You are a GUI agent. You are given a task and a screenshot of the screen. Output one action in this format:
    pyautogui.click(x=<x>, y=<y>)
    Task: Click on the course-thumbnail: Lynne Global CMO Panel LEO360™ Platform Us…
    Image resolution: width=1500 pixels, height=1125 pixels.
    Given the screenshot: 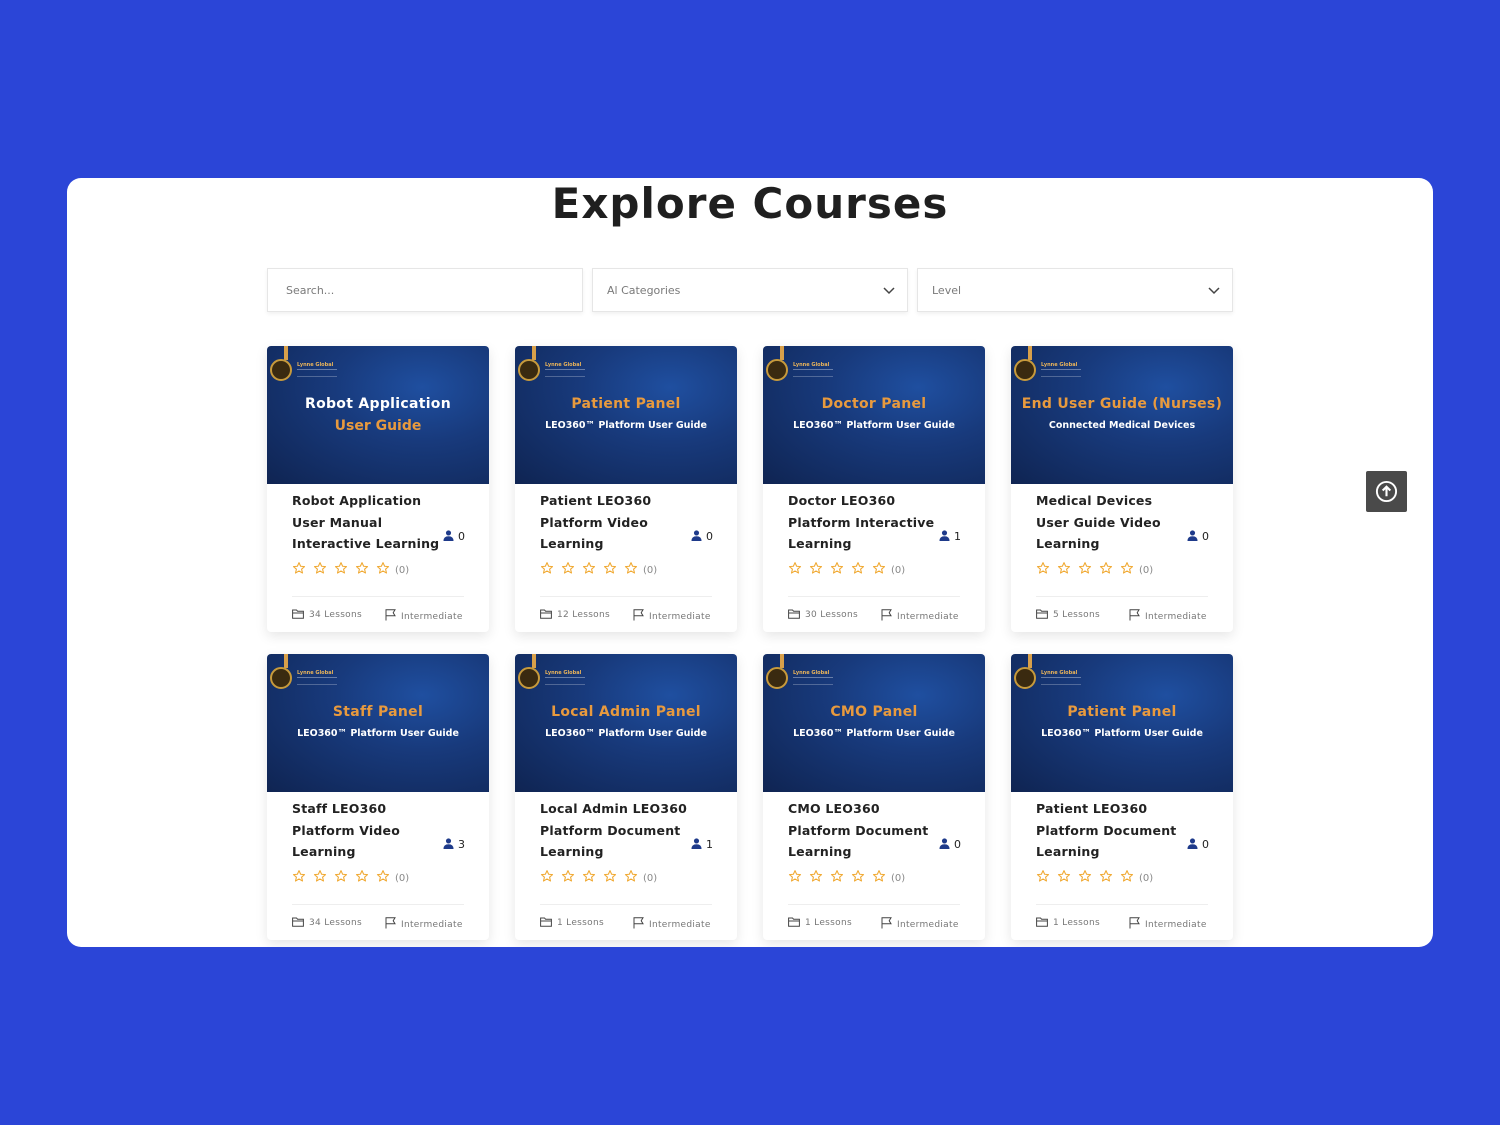 What is the action you would take?
    pyautogui.click(x=874, y=723)
    